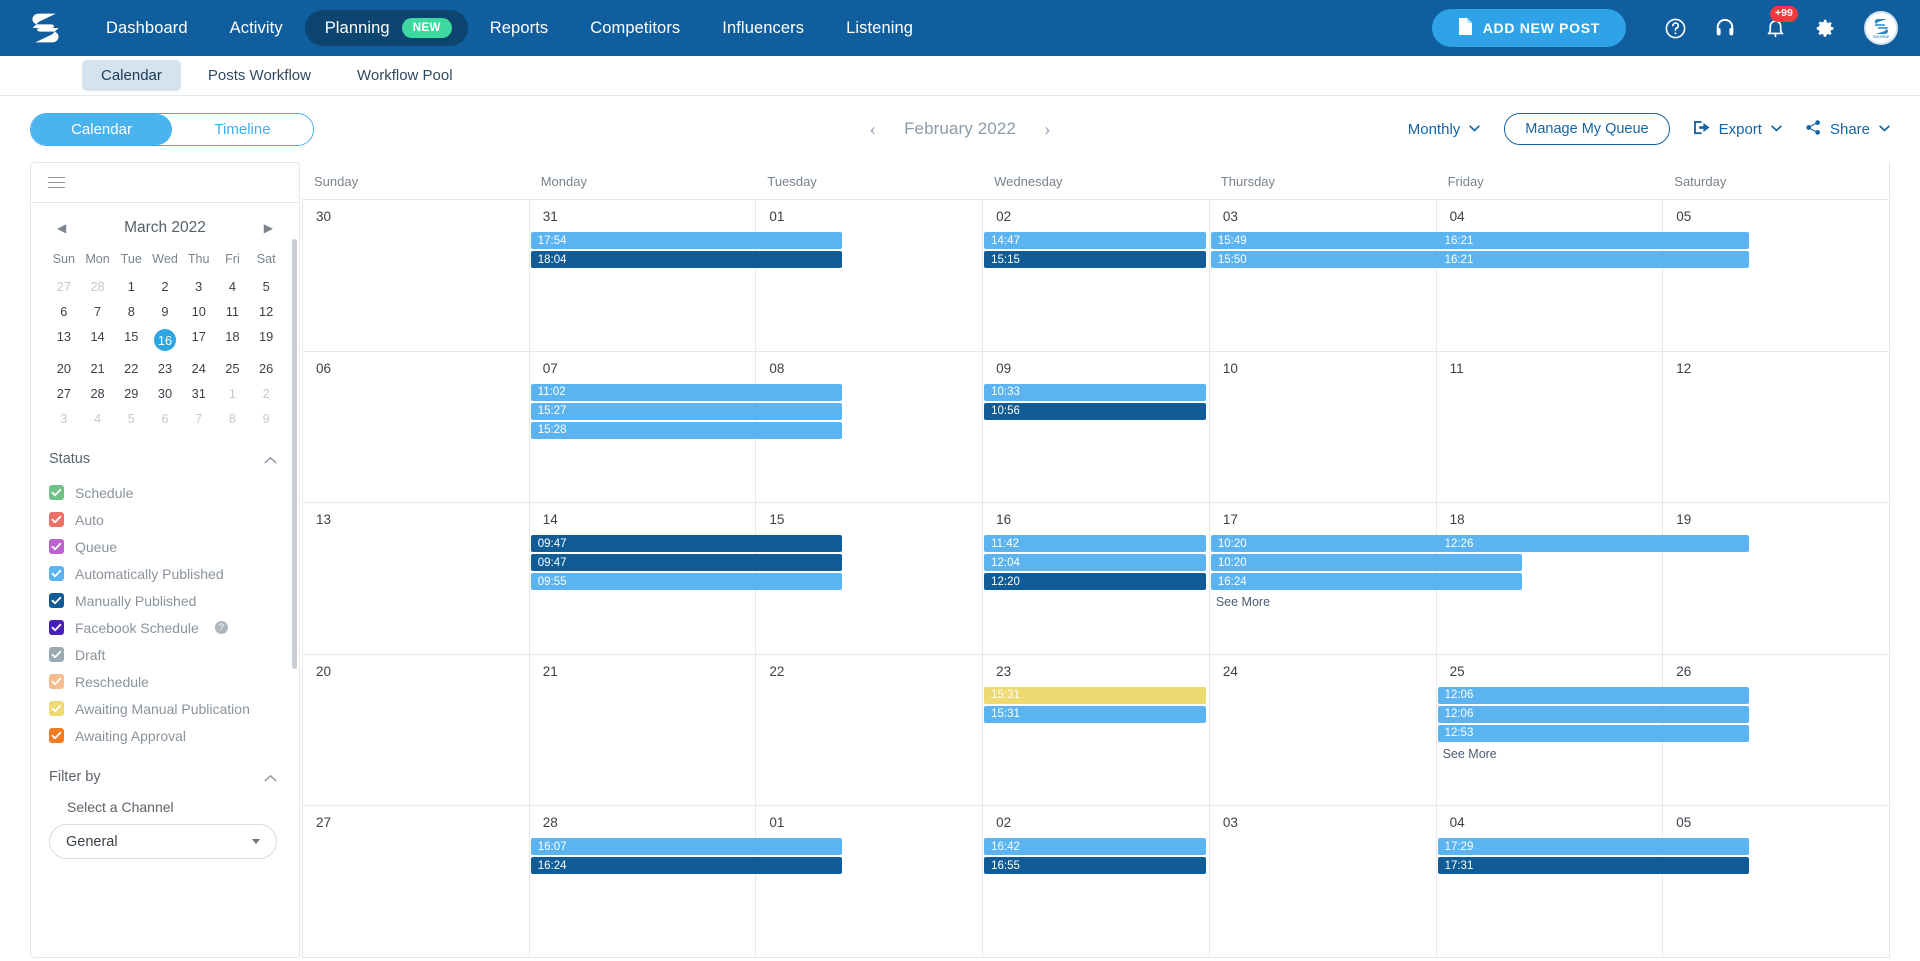 The height and width of the screenshot is (961, 1920). What do you see at coordinates (165, 393) in the screenshot?
I see `mini-calendar-day: 30` at bounding box center [165, 393].